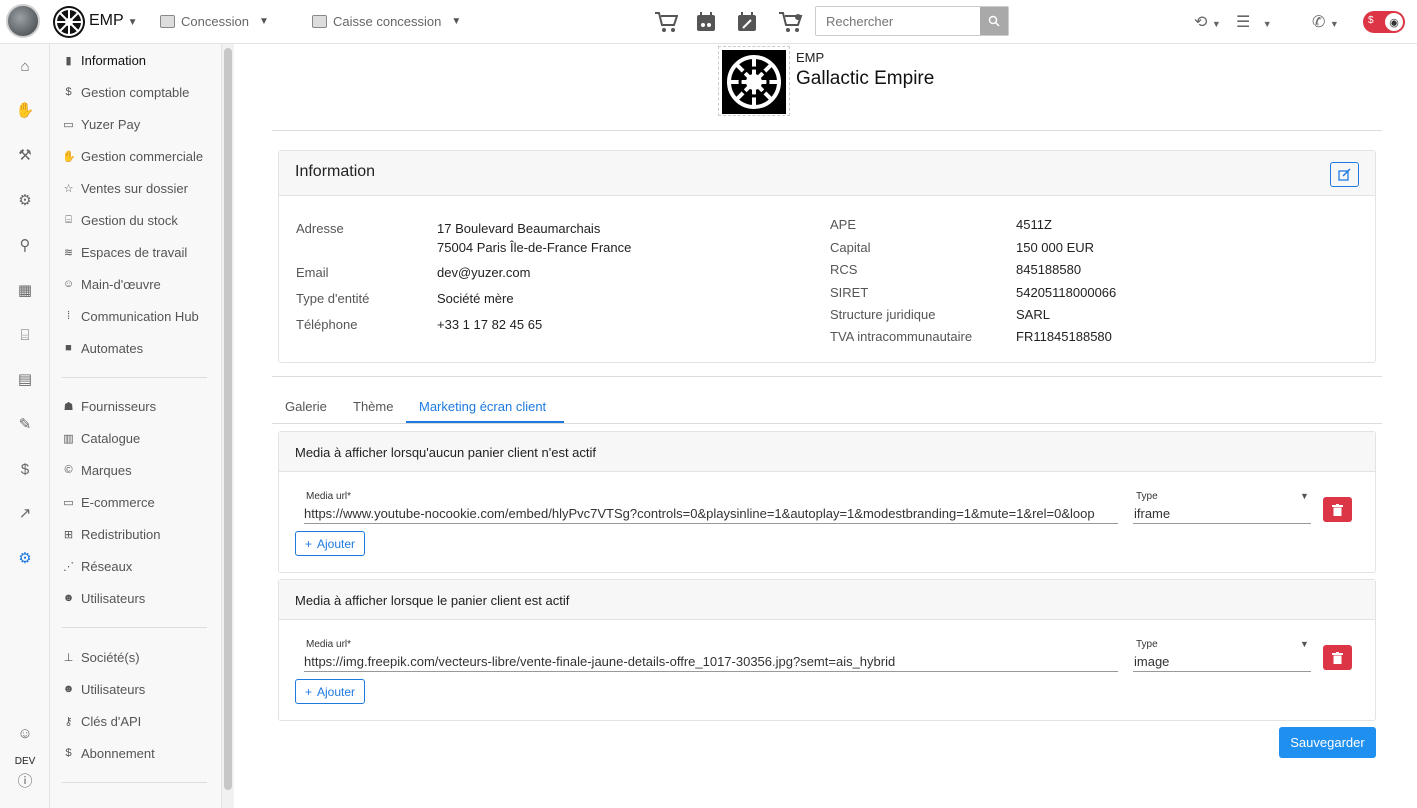 Image resolution: width=1417 pixels, height=808 pixels. Describe the element at coordinates (68, 689) in the screenshot. I see `users-icon: ☻` at that location.